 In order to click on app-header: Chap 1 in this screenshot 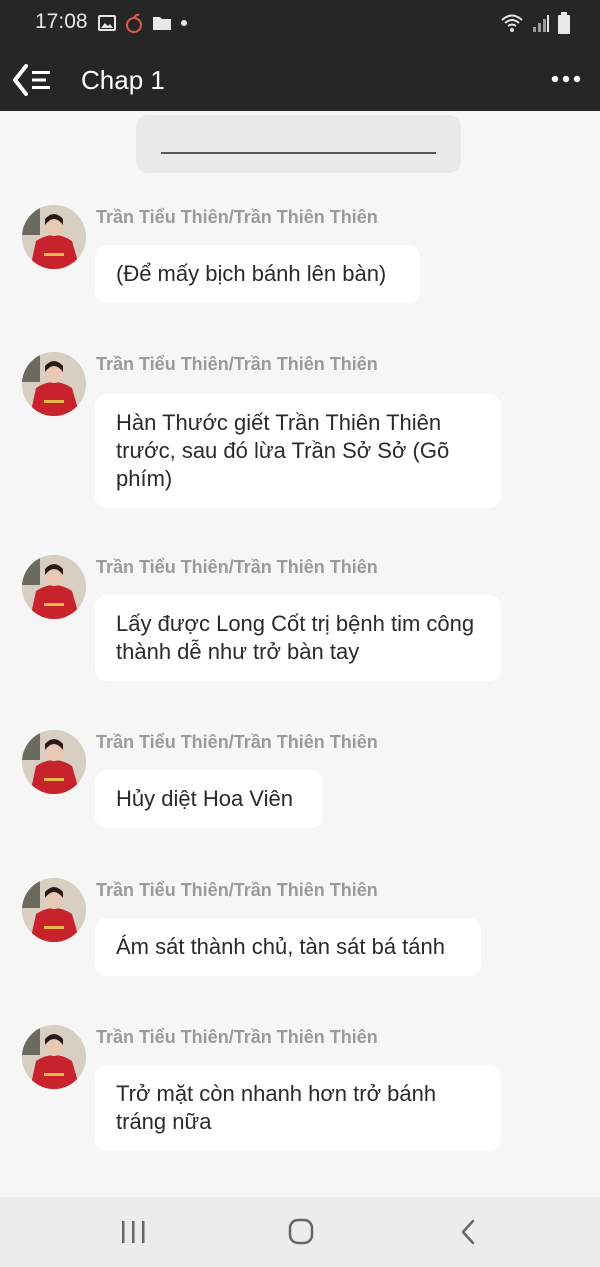, I will do `click(300, 79)`.